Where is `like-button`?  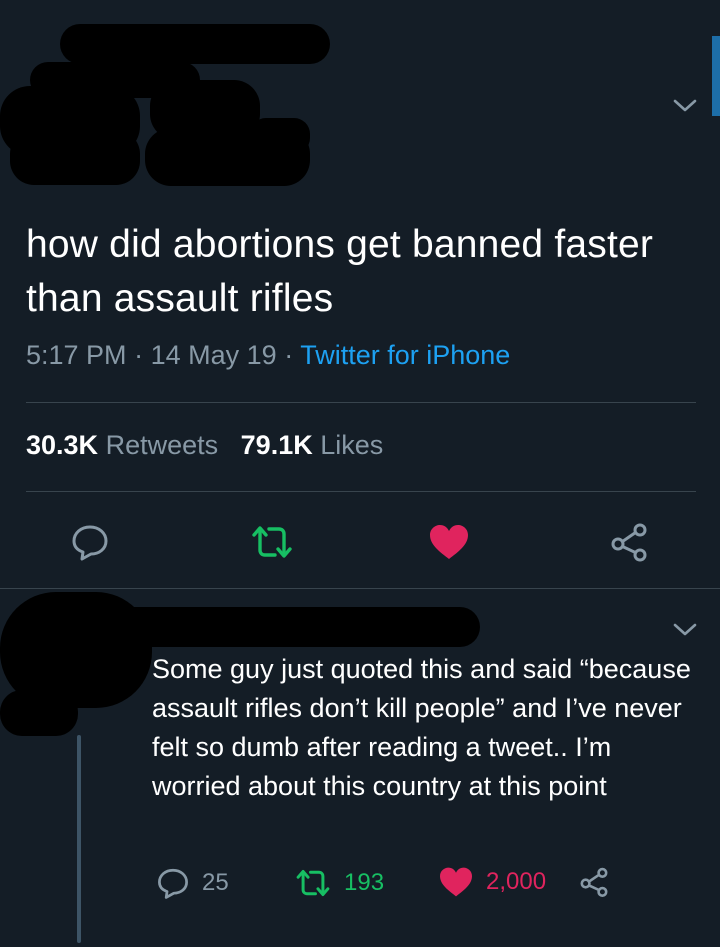
like-button is located at coordinates (449, 542).